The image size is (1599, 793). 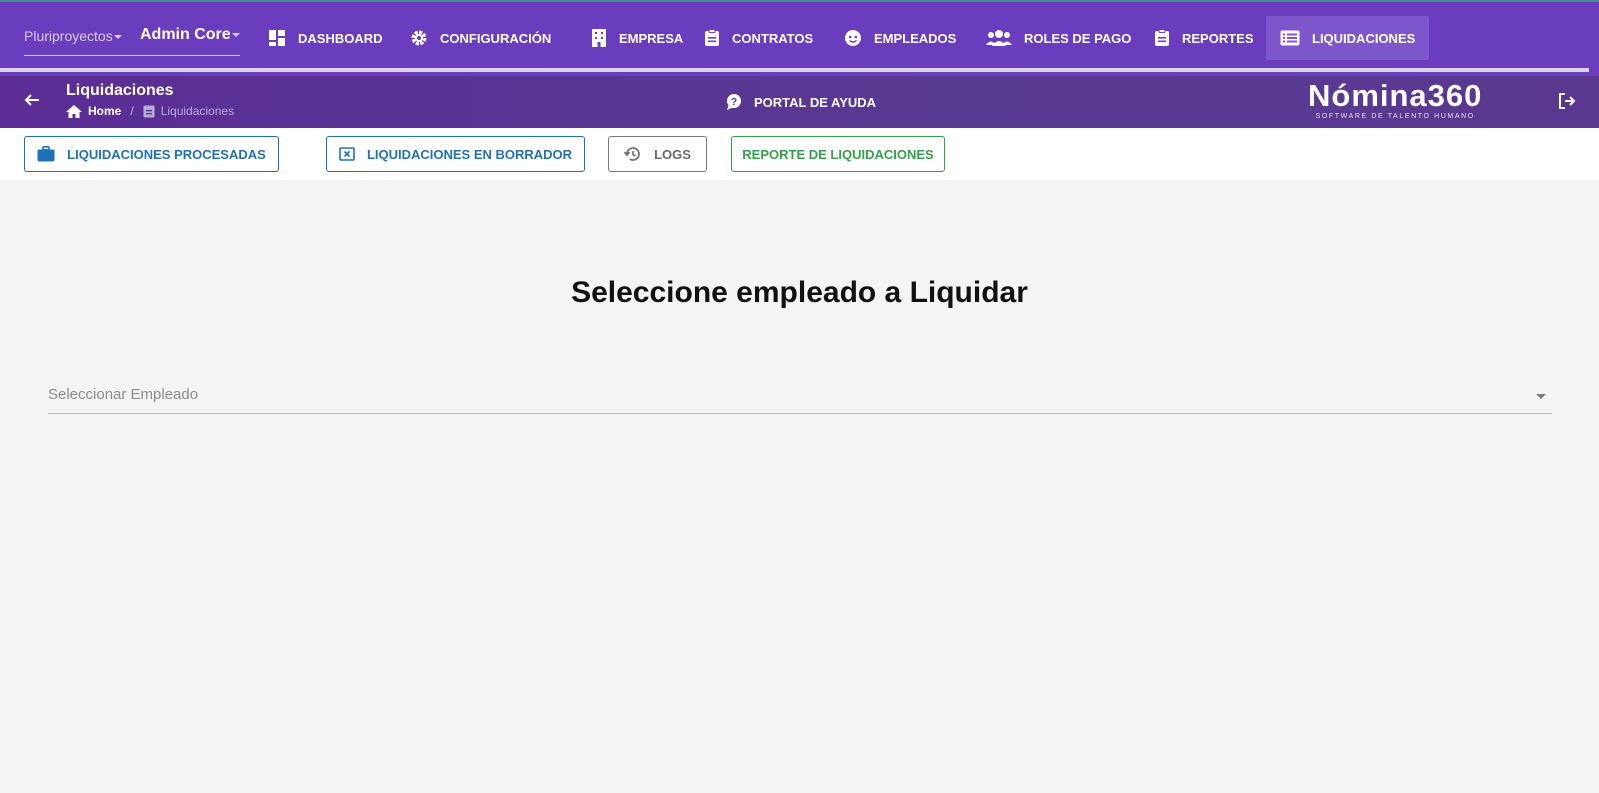 I want to click on breadcrumb-home: Home, so click(x=104, y=111).